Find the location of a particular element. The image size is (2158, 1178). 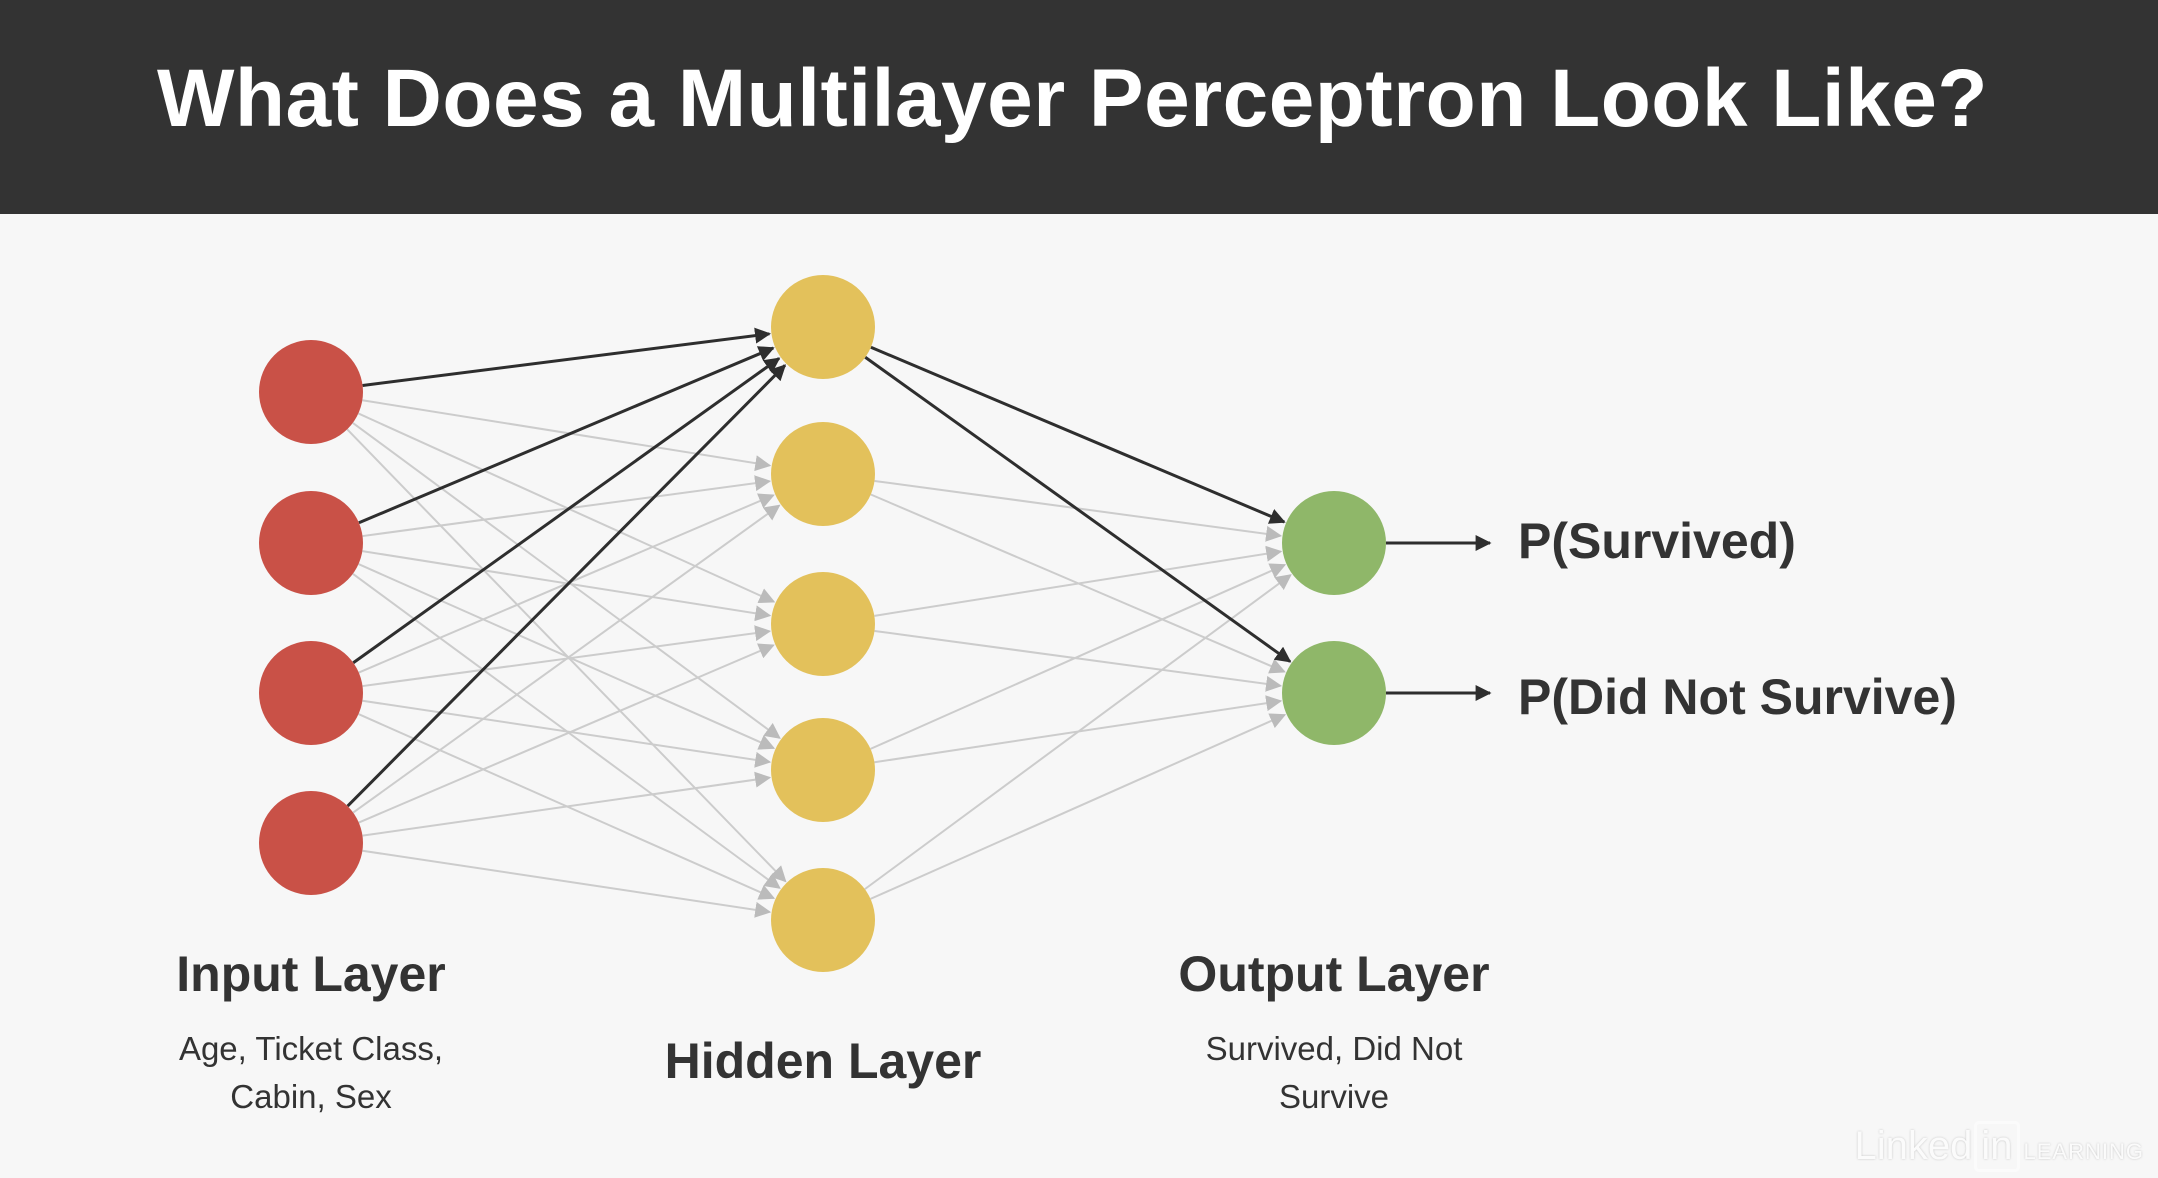

output-layer-label: Output Layer is located at coordinates (1334, 974).